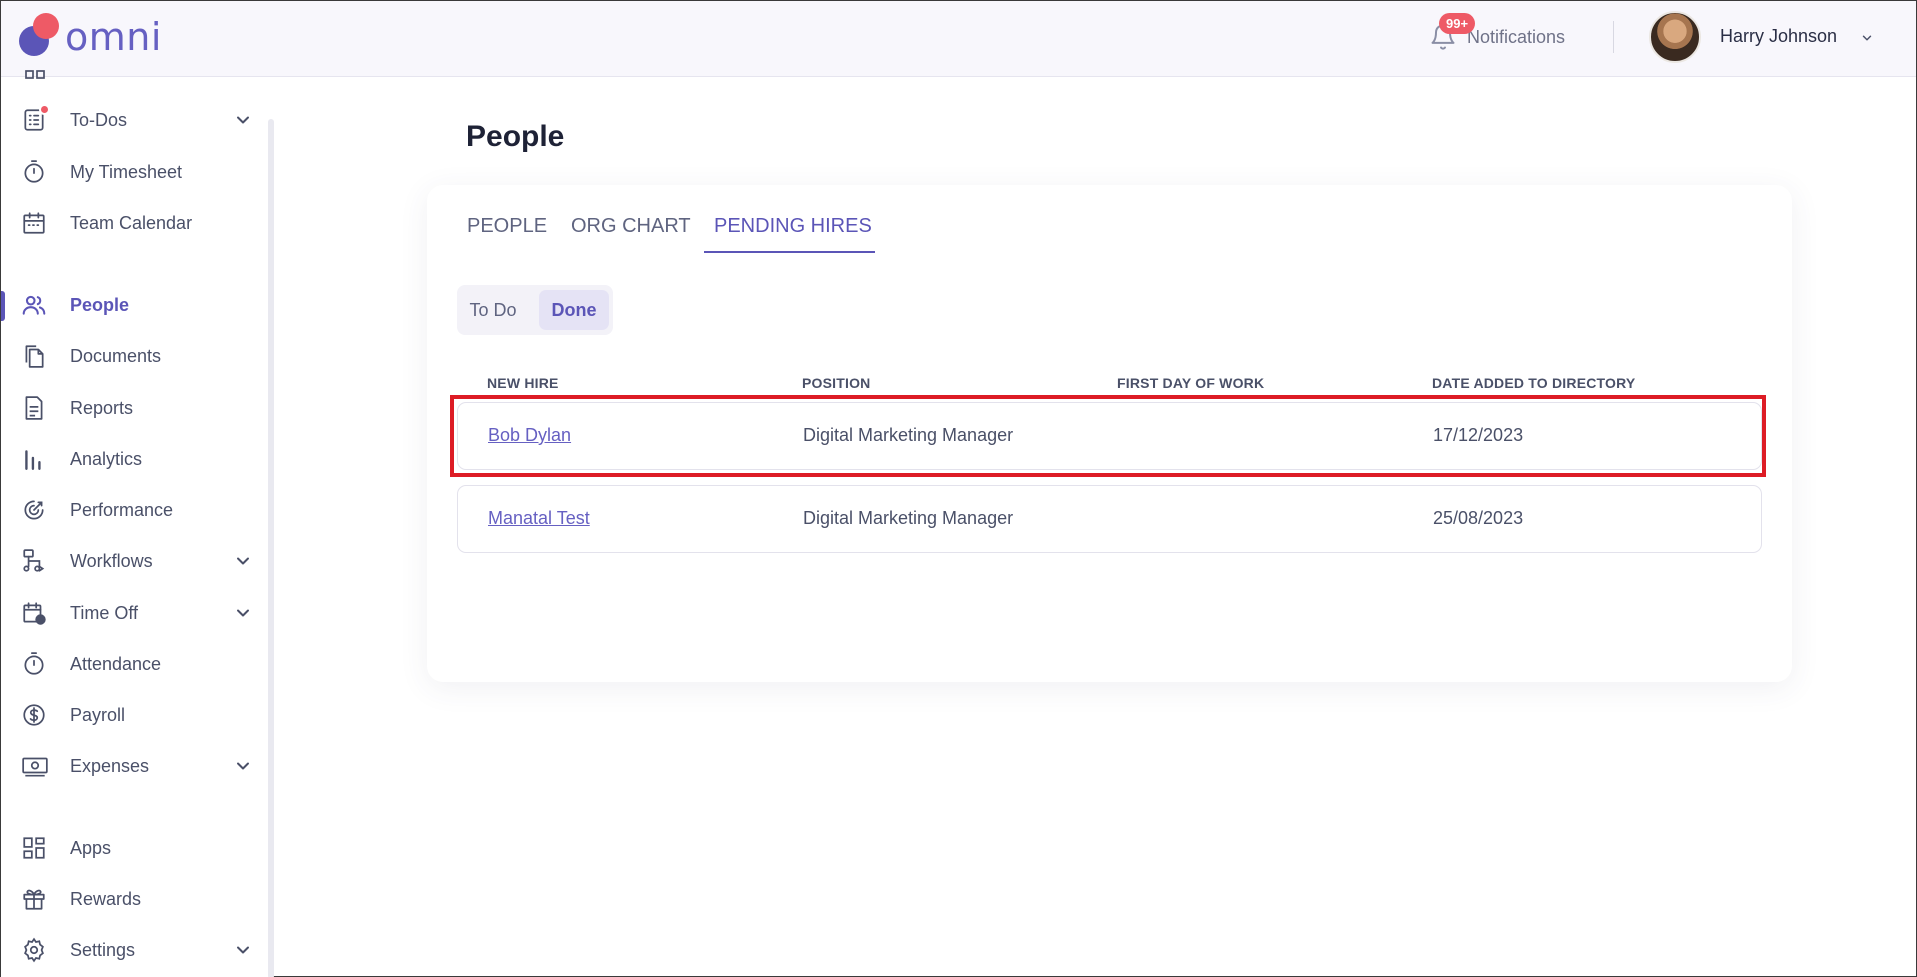 Image resolution: width=1917 pixels, height=977 pixels. Describe the element at coordinates (106, 458) in the screenshot. I see `sidebar-item-label: Analytics` at that location.